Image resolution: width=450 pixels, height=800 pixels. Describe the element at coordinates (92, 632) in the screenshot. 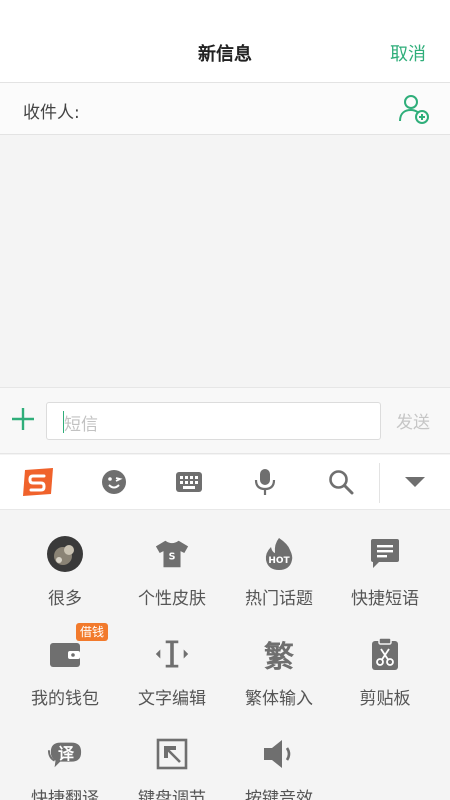

I see `loan-badge: 借钱` at that location.